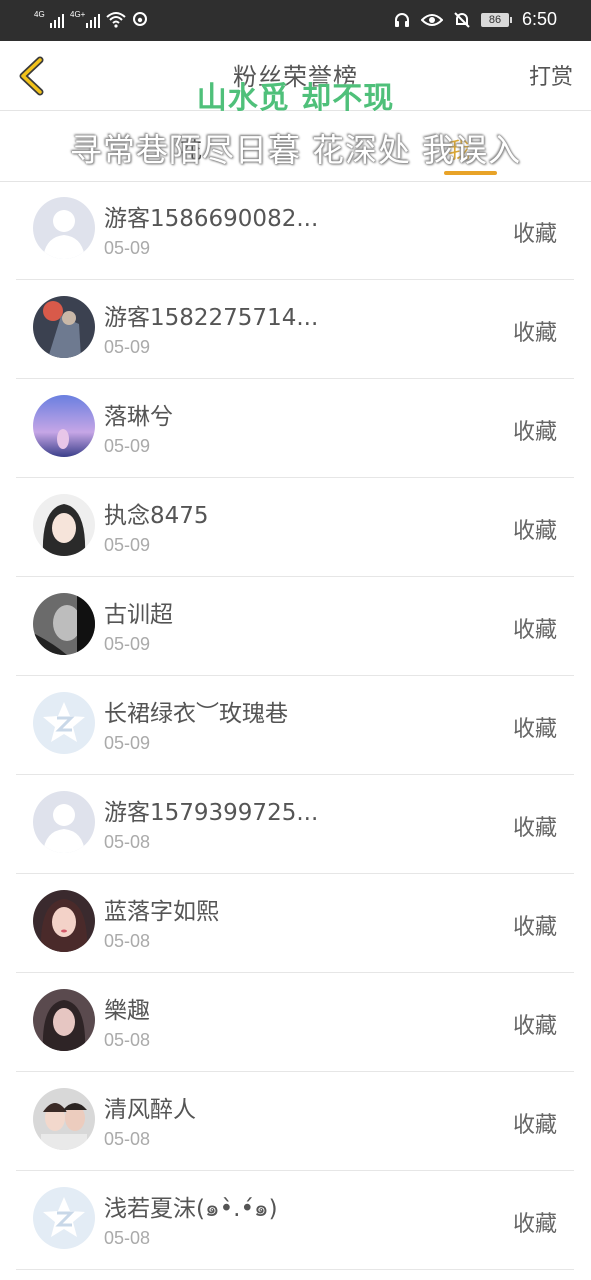 The height and width of the screenshot is (1280, 591). Describe the element at coordinates (64, 426) in the screenshot. I see `avatar-sunset-girl` at that location.